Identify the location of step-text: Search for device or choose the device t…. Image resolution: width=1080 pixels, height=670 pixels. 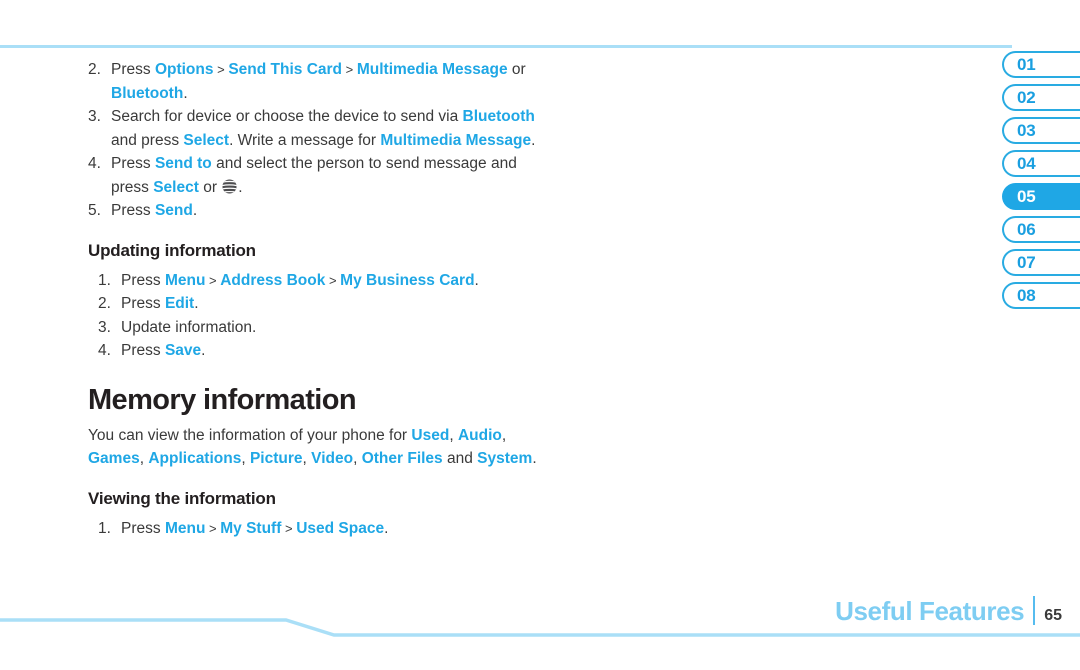
(323, 128).